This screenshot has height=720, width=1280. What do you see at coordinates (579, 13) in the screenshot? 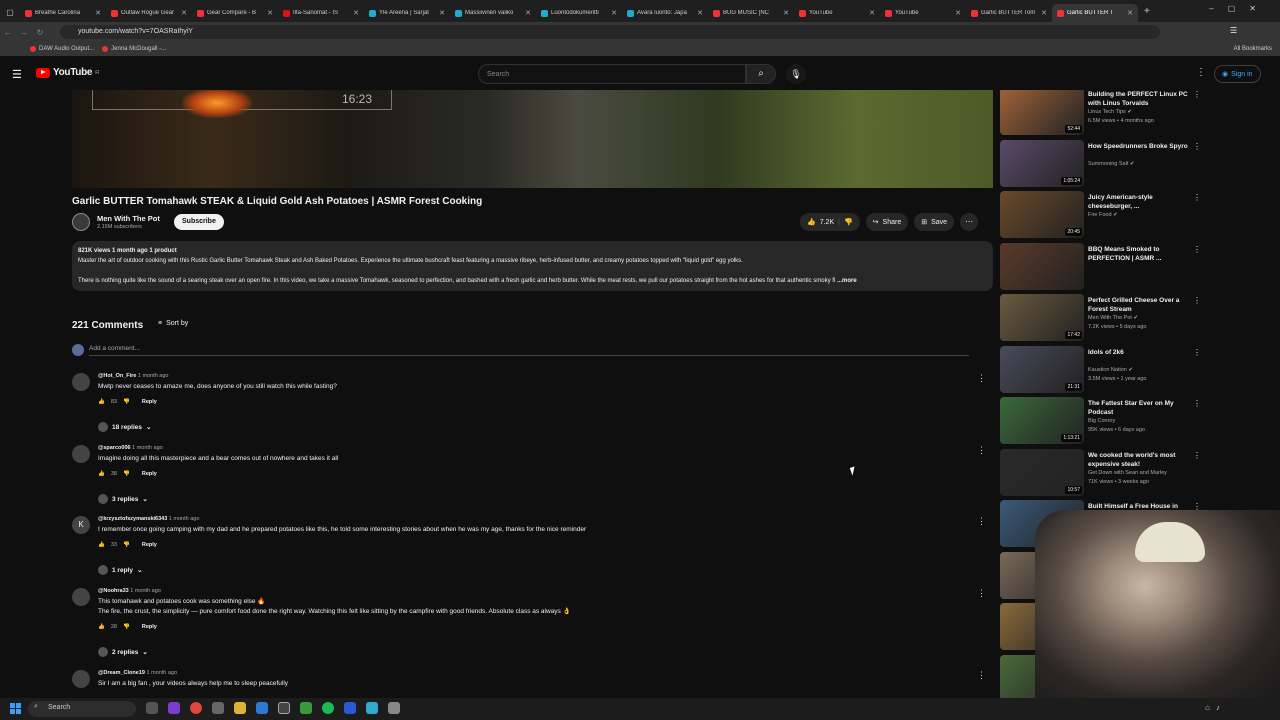
I see `browser-tab: Luontodokumentti ✕` at bounding box center [579, 13].